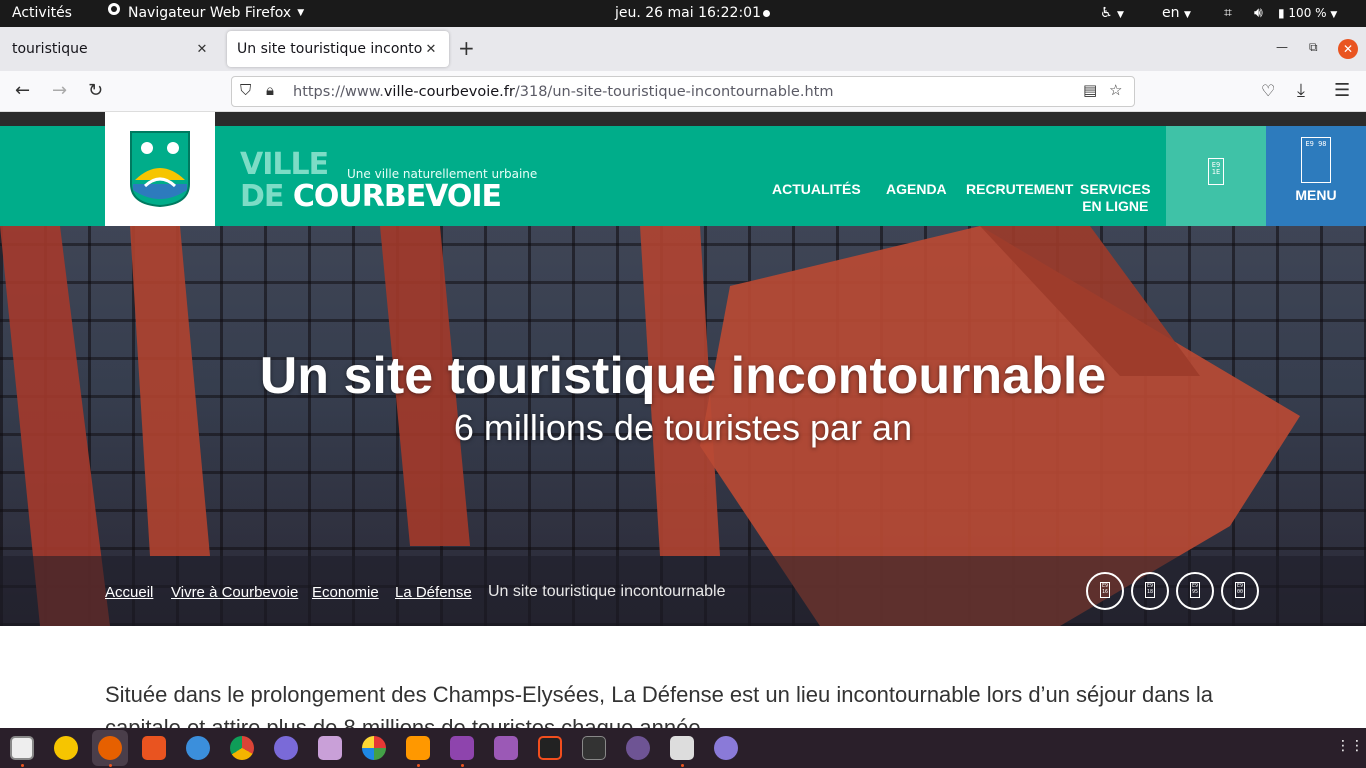 Image resolution: width=1366 pixels, height=768 pixels. What do you see at coordinates (111, 49) in the screenshot?
I see `tab-touristique: touristique ✕` at bounding box center [111, 49].